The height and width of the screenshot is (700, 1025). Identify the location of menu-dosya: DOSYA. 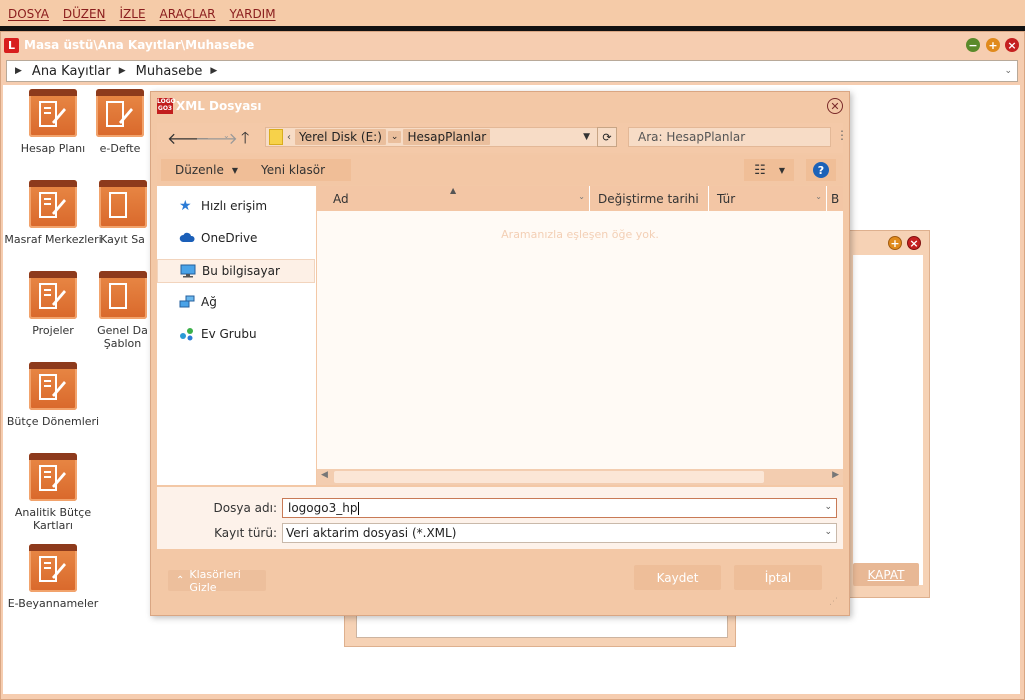
(28, 14).